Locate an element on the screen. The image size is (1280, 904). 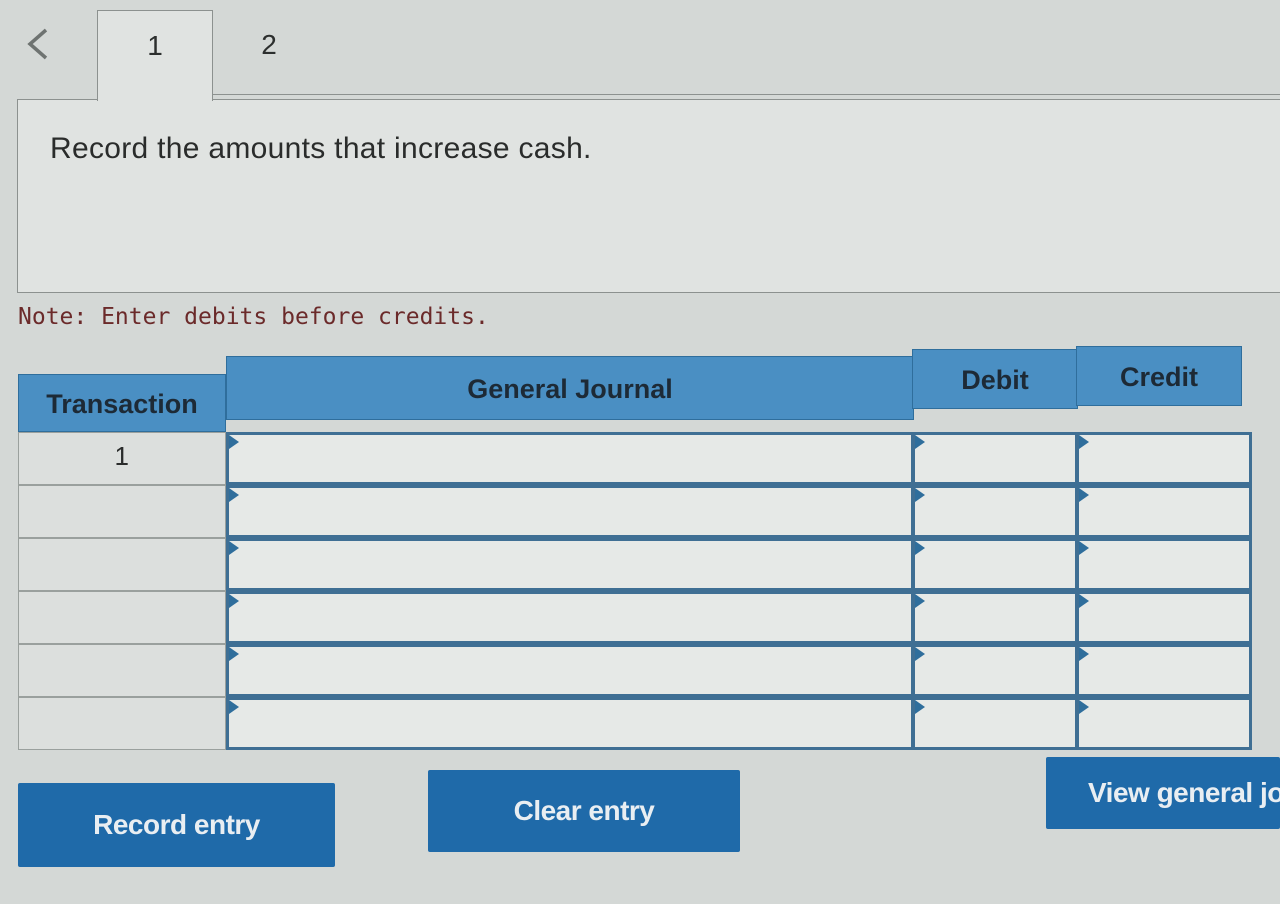
header-general-journal: General Journal is located at coordinates (570, 388).